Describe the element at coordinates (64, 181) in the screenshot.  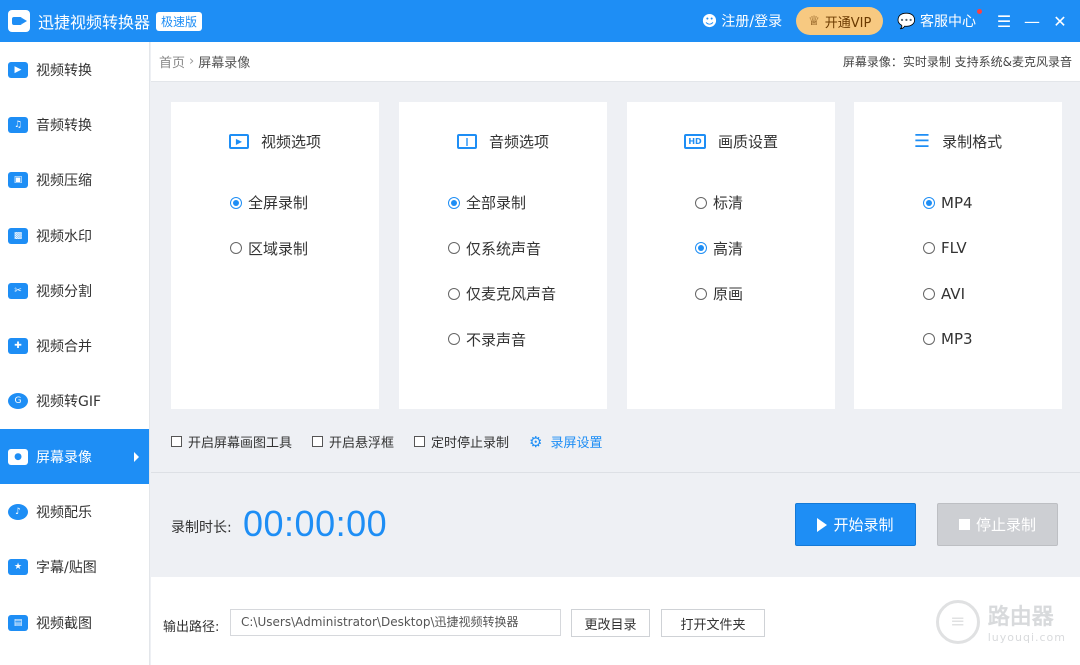
I see `sidebar-item-label: 视频压缩` at that location.